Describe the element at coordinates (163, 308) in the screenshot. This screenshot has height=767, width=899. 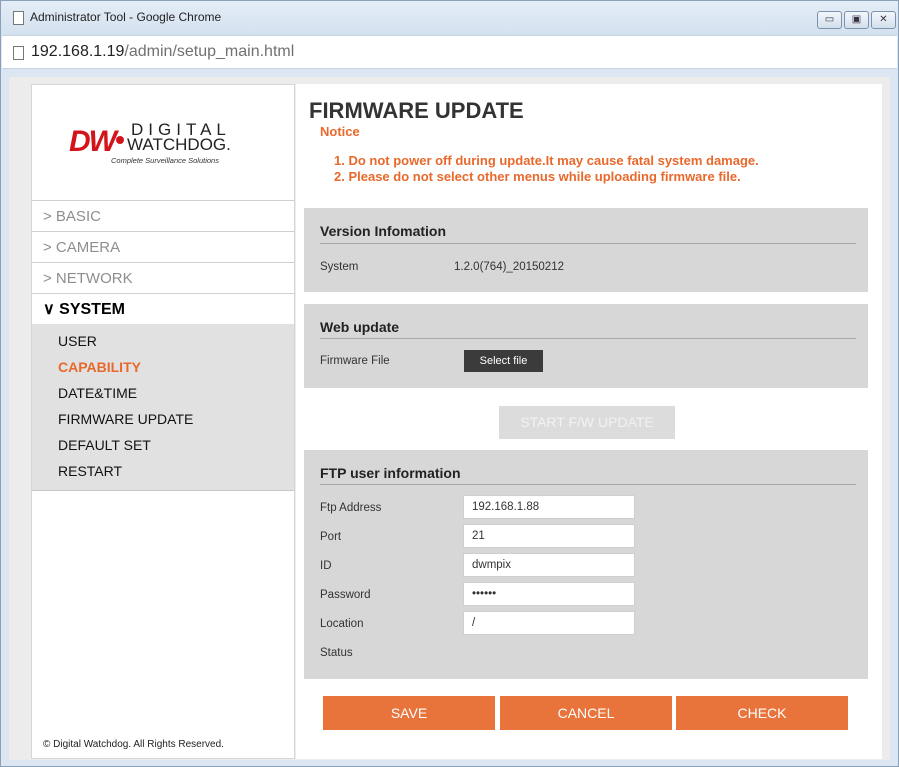
I see `menu-item-system: ∨ SYSTEM` at that location.